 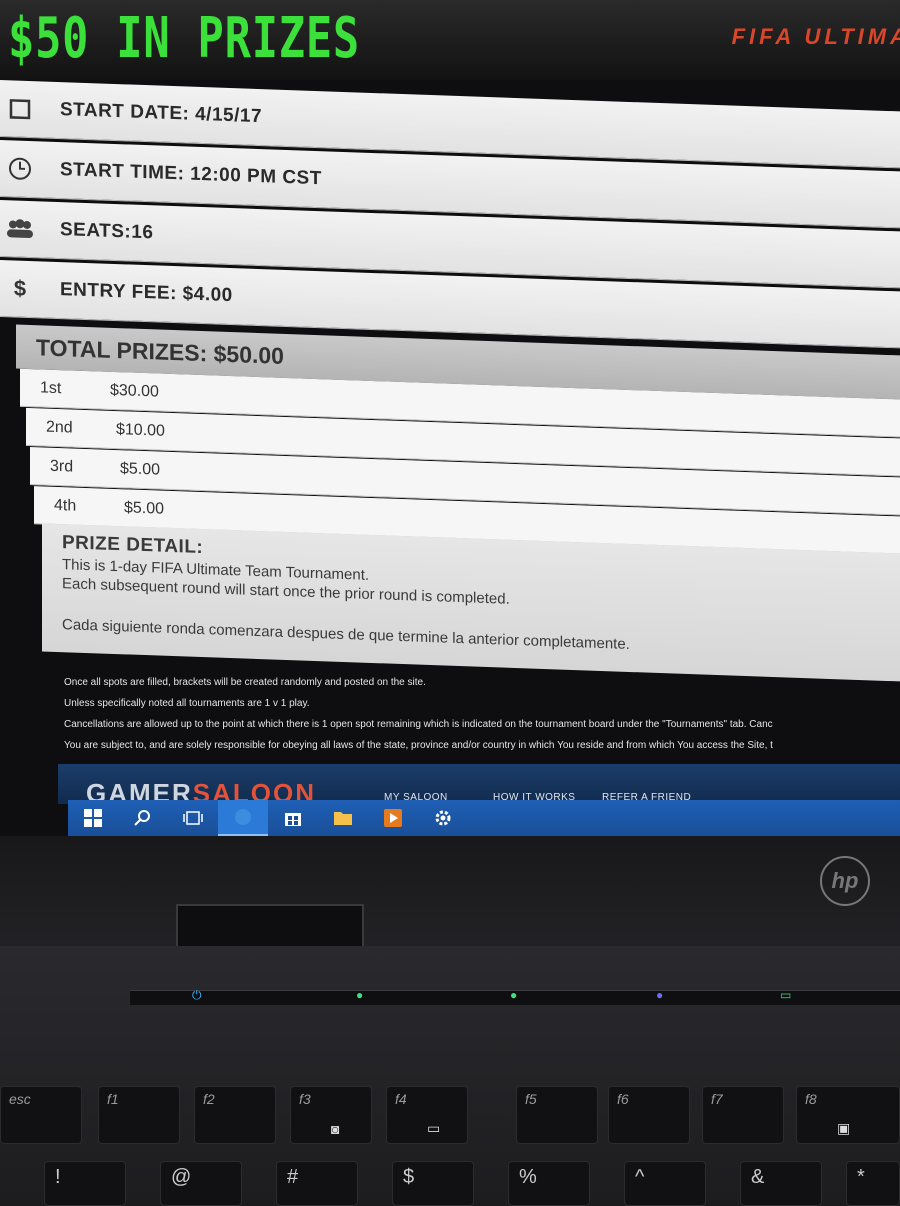 What do you see at coordinates (305, 1099) in the screenshot?
I see `key-label: f3` at bounding box center [305, 1099].